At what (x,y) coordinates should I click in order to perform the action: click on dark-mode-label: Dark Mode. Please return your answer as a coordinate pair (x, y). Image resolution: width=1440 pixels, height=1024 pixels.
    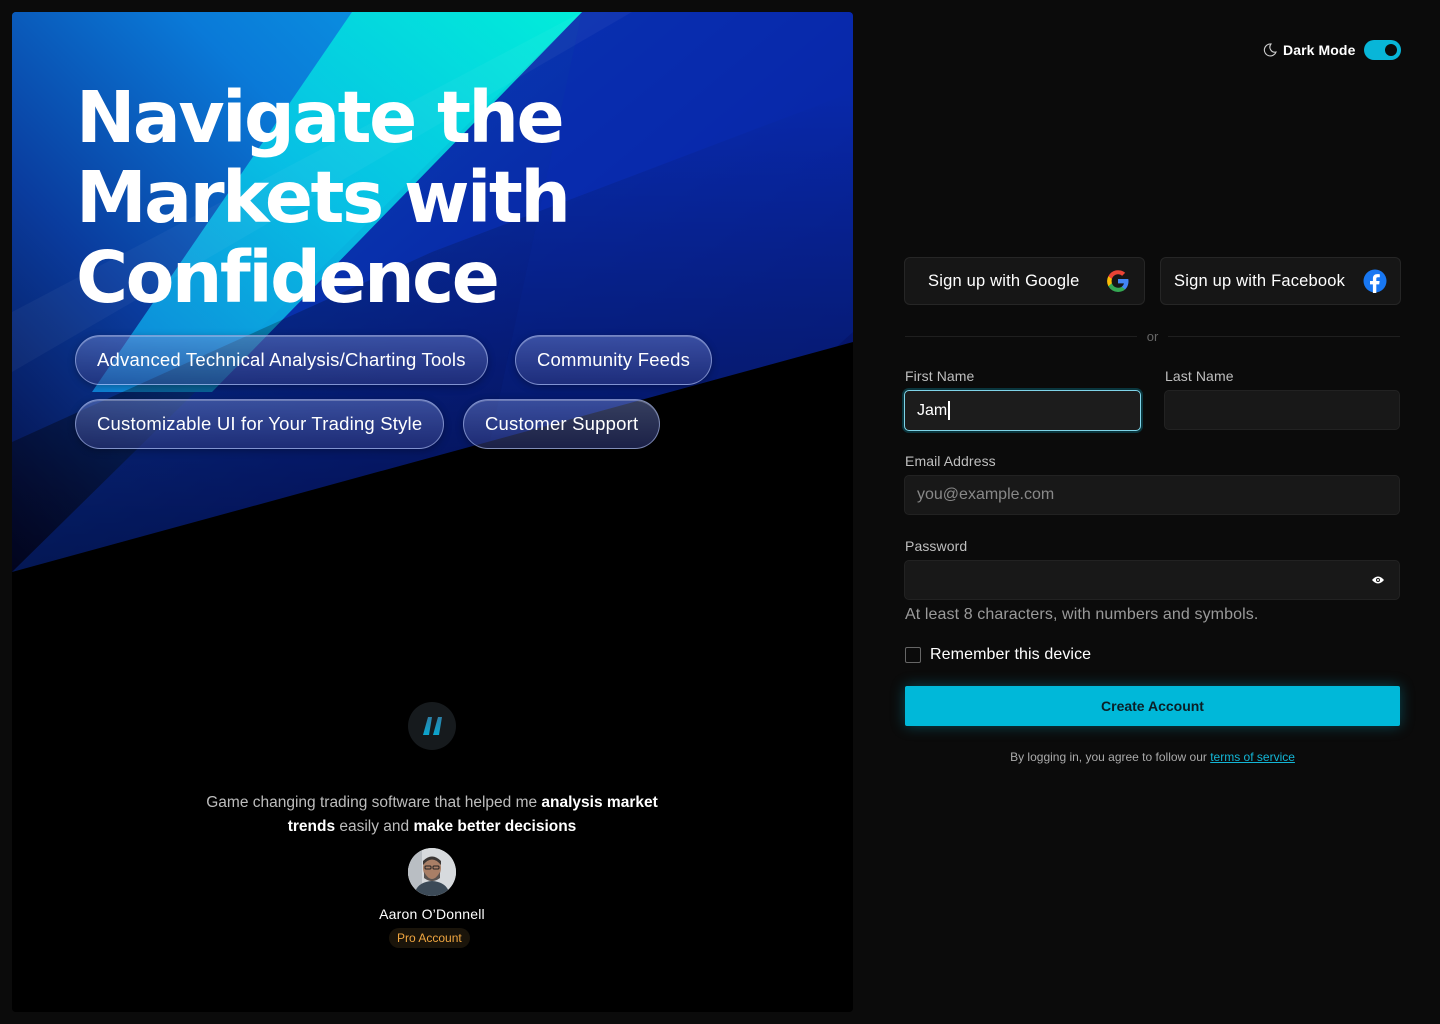
    Looking at the image, I should click on (1319, 50).